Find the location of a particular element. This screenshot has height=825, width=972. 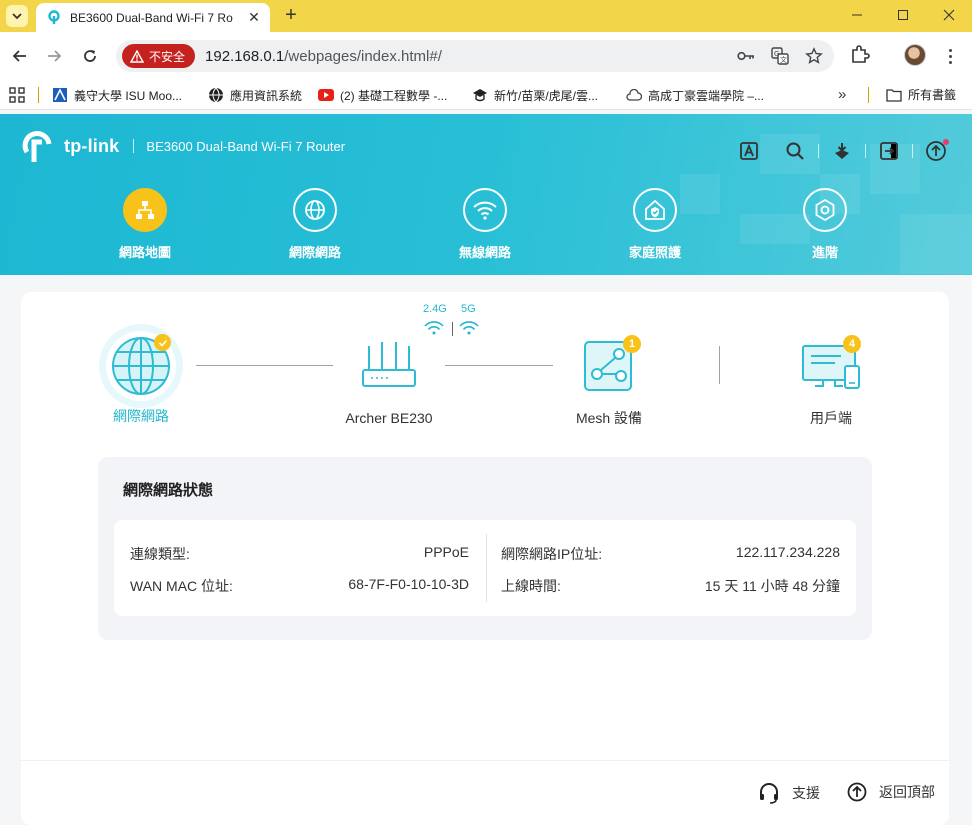

security-chip: 不安全 is located at coordinates (159, 56).